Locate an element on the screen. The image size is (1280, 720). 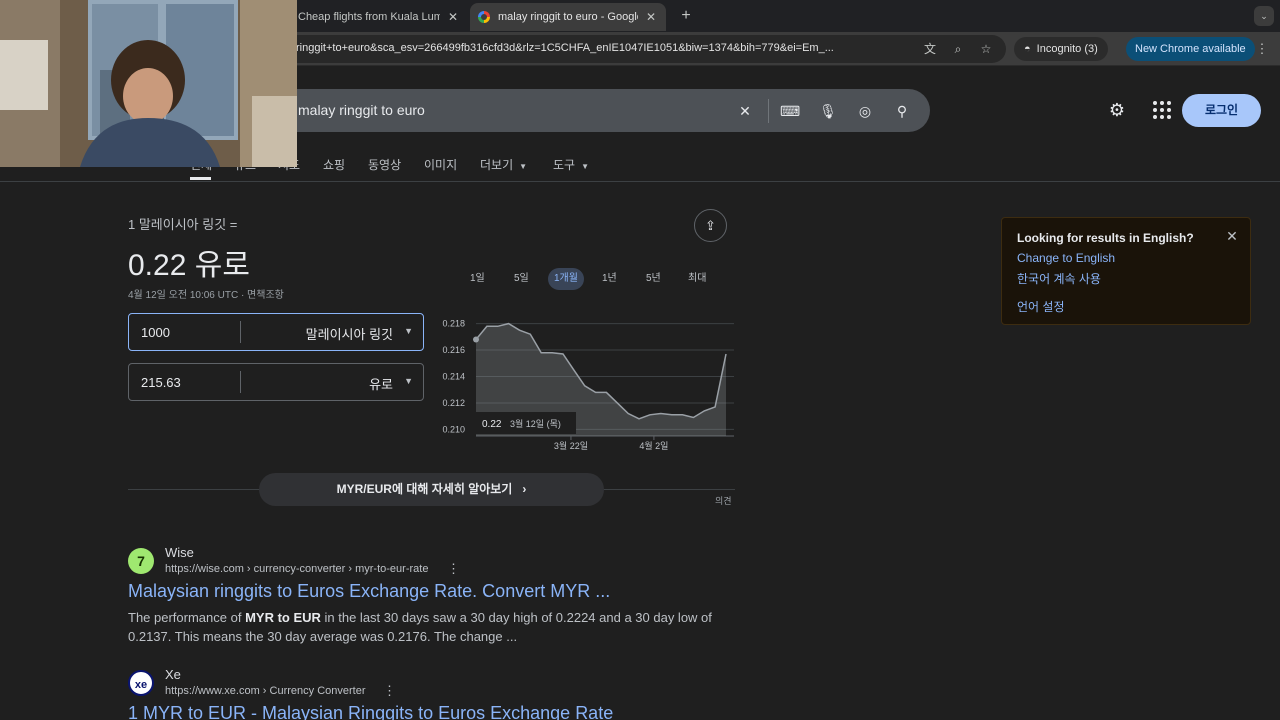
tooltip-date: 3월 12일 (목) is located at coordinates (535, 423).